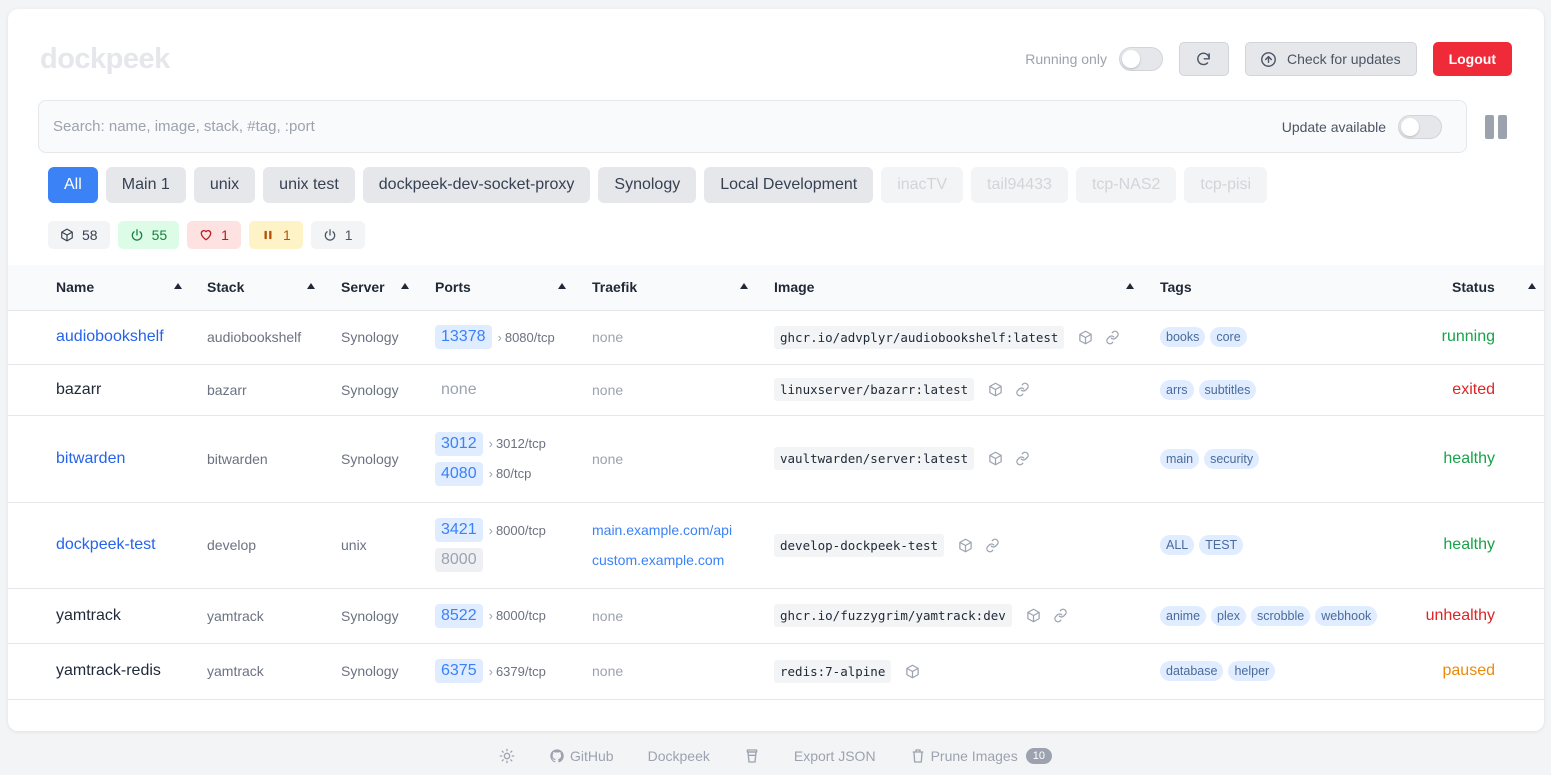  What do you see at coordinates (513, 530) in the screenshot?
I see `port-mapping: 3421 8000/tcp` at bounding box center [513, 530].